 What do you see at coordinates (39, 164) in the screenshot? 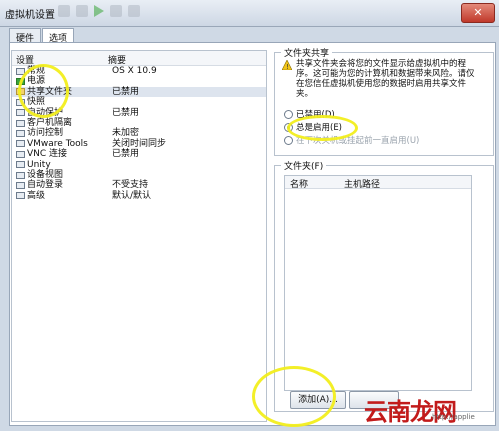
I see `setting-name: Unity` at bounding box center [39, 164].